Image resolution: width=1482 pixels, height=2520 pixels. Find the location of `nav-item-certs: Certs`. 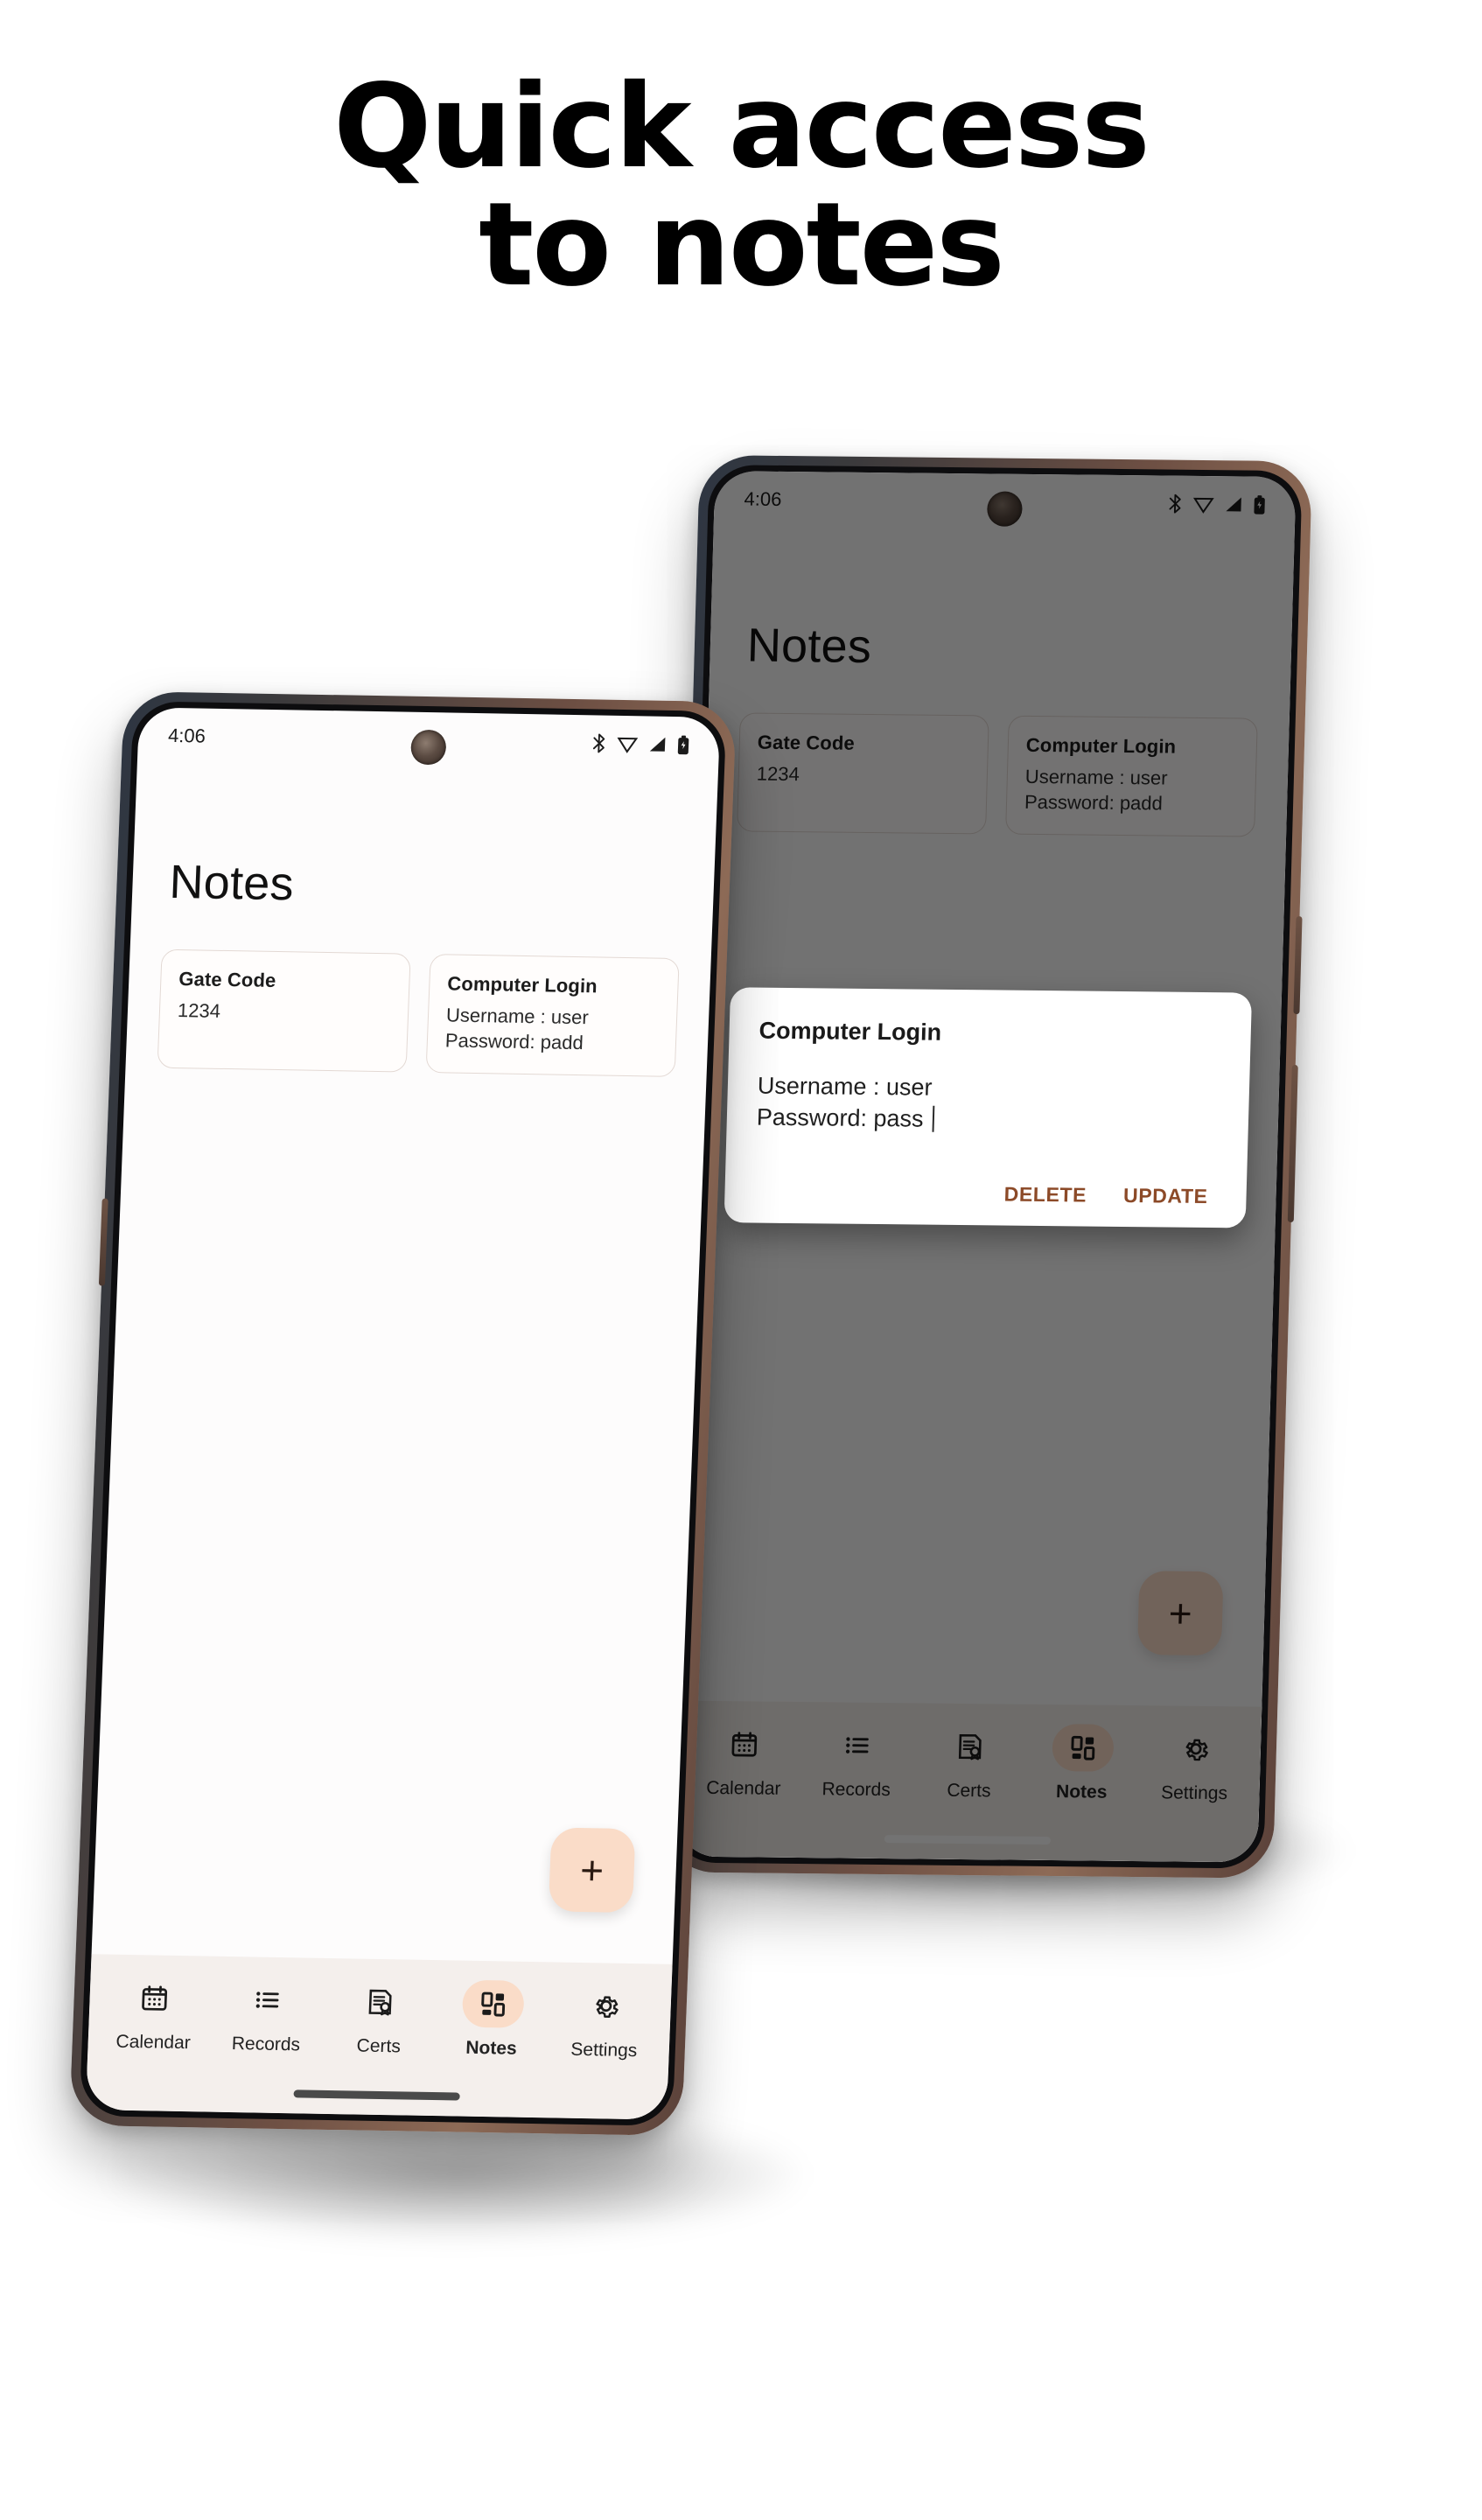

nav-item-certs: Certs is located at coordinates (379, 2018).